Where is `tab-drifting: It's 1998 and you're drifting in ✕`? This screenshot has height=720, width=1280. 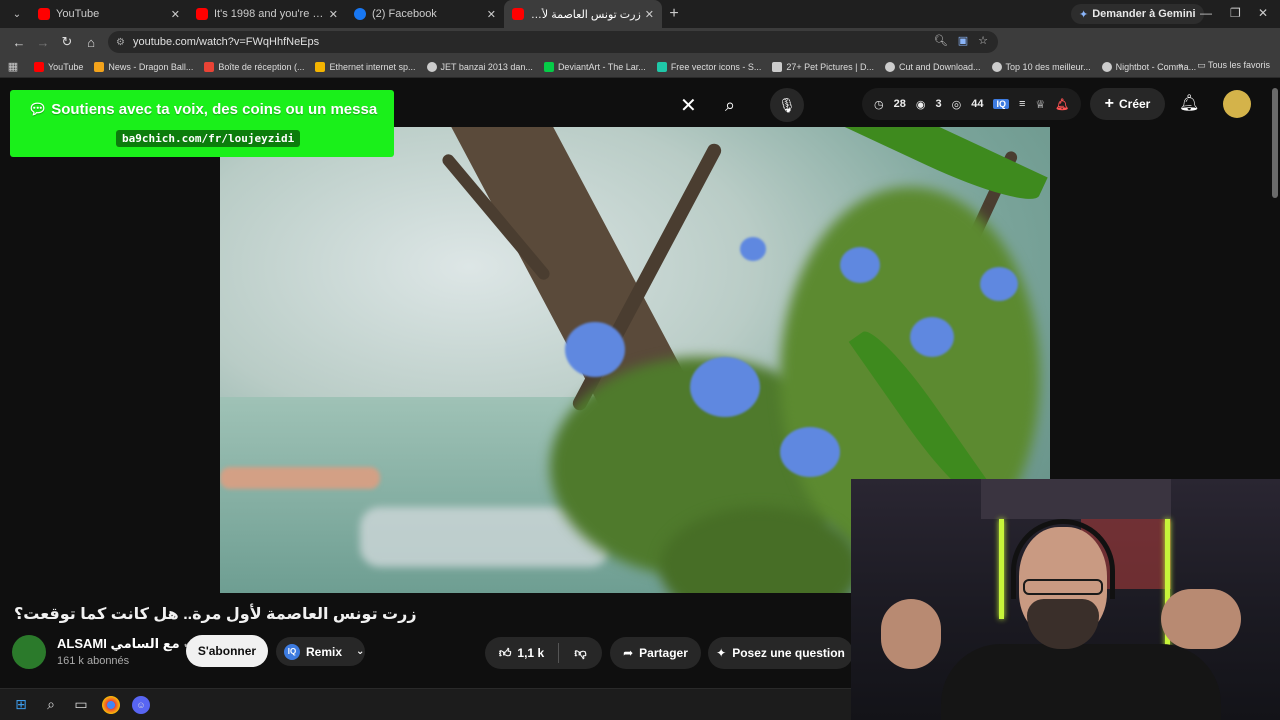 tab-drifting: It's 1998 and you're drifting in ✕ is located at coordinates (267, 14).